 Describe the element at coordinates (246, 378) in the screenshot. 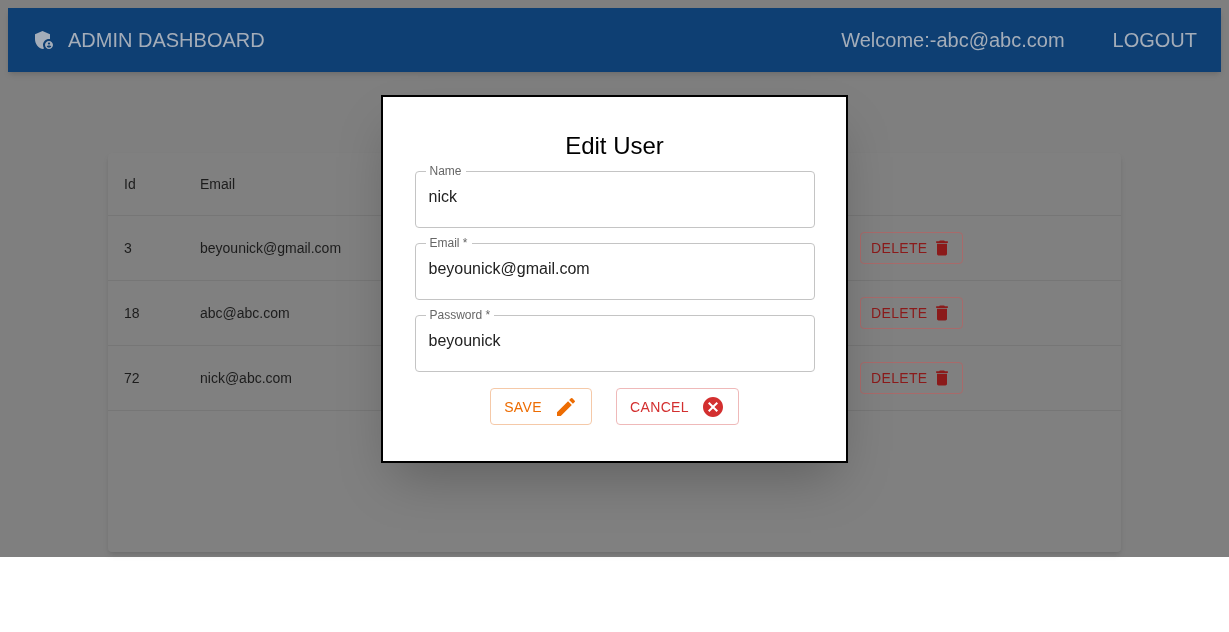

I see `table-cell: nick@abc.com` at that location.